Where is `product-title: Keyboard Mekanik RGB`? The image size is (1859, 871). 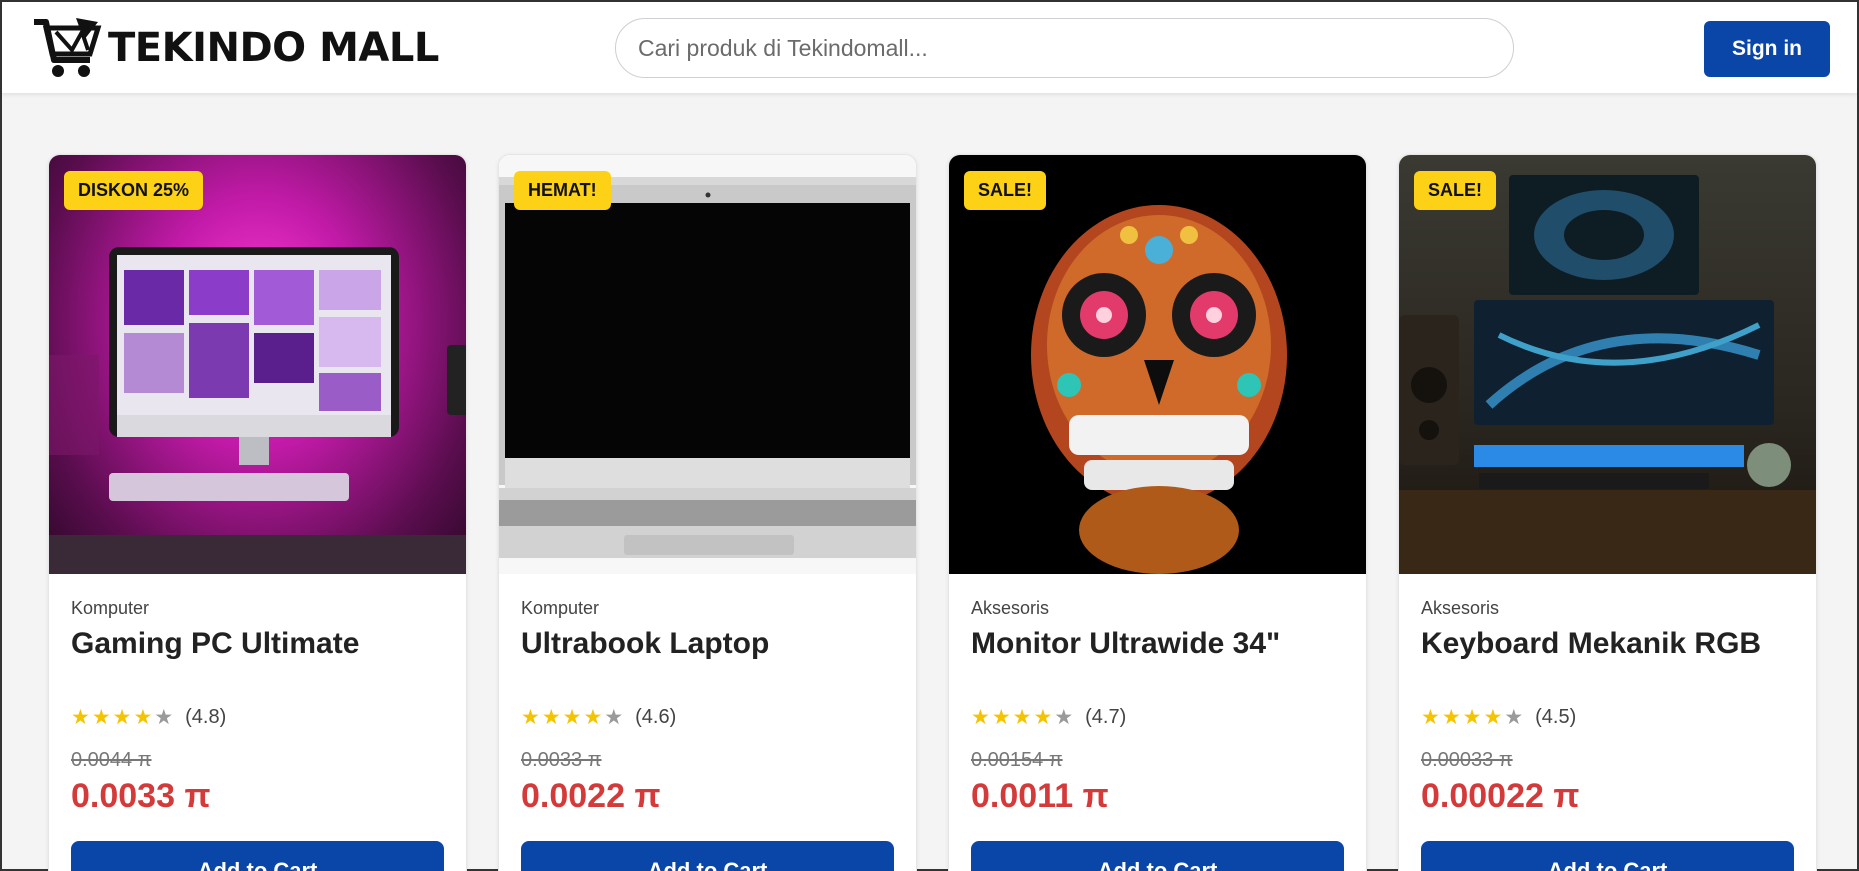
product-title: Keyboard Mekanik RGB is located at coordinates (1591, 644).